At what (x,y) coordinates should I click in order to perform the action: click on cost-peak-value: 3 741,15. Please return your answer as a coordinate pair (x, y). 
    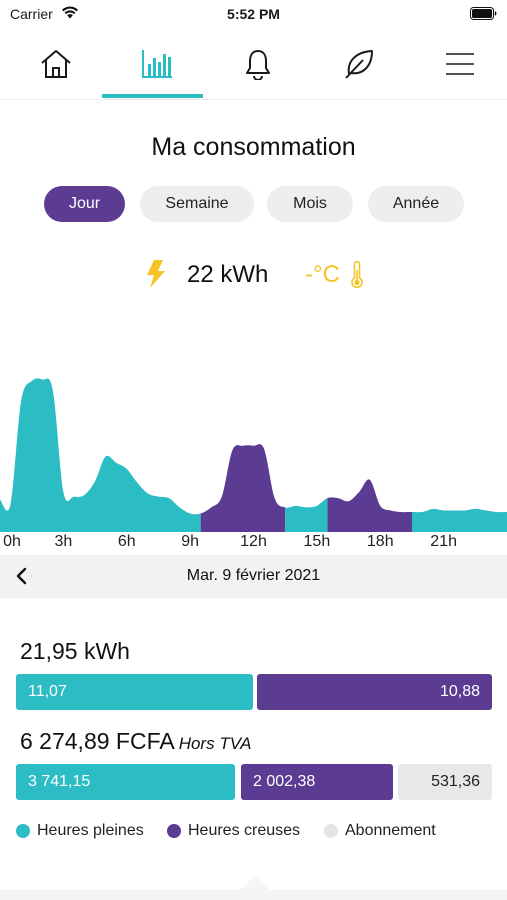
    Looking at the image, I should click on (59, 781).